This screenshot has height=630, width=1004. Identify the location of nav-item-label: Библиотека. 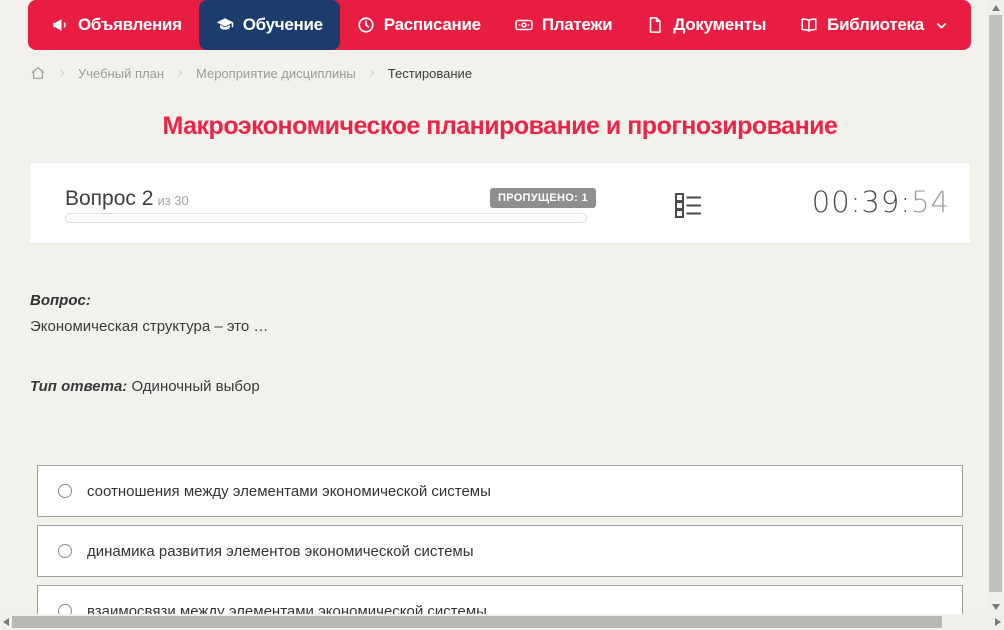
(875, 24).